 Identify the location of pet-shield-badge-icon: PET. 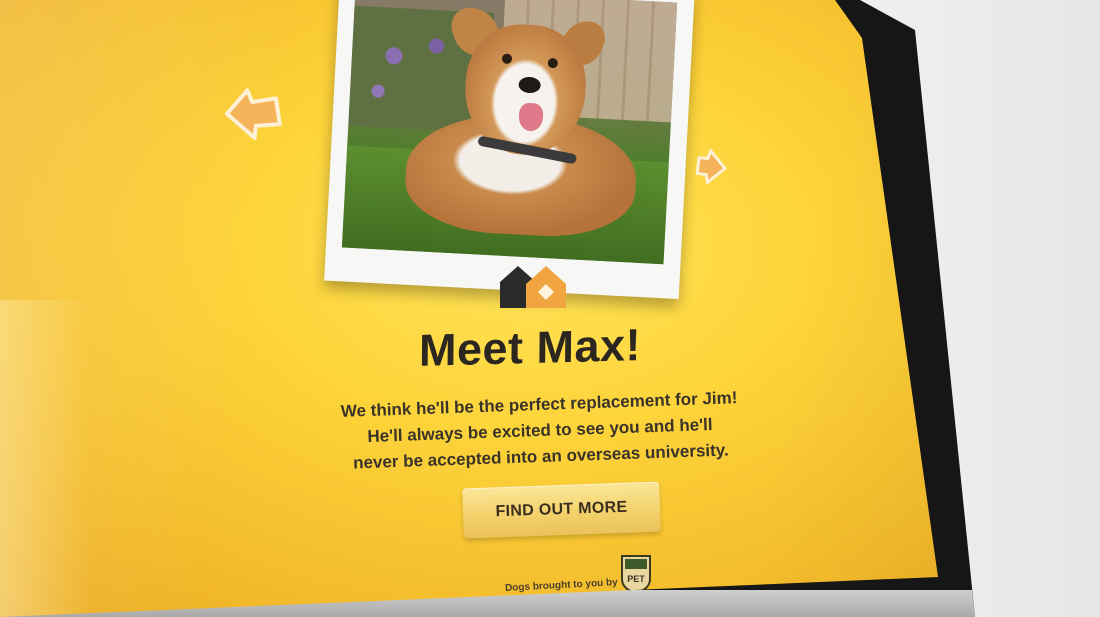
(636, 574).